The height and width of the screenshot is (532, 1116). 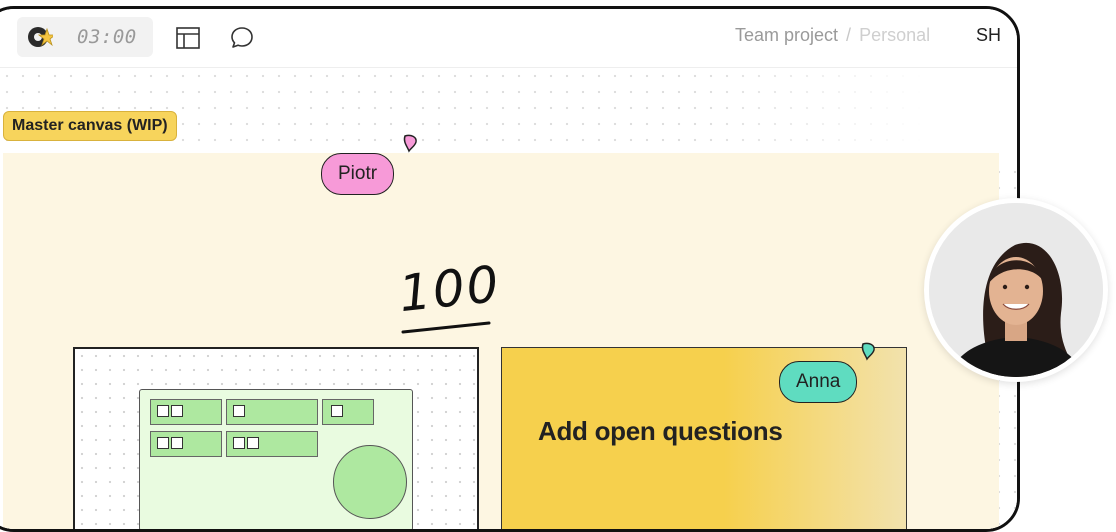 What do you see at coordinates (860, 113) in the screenshot?
I see `canvas-fade` at bounding box center [860, 113].